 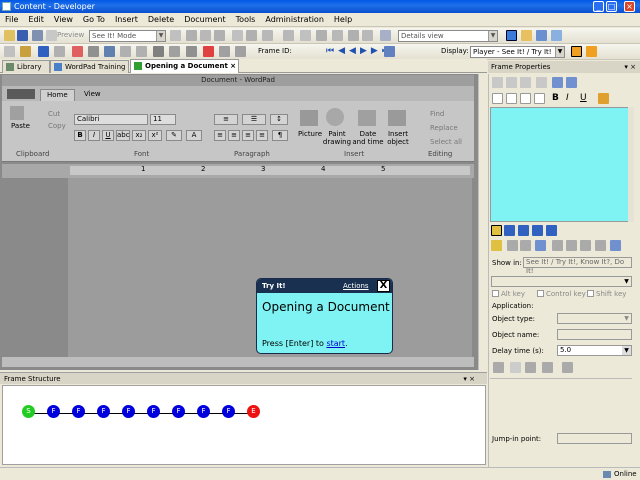 What do you see at coordinates (37, 35) in the screenshot?
I see `edit-icon` at bounding box center [37, 35].